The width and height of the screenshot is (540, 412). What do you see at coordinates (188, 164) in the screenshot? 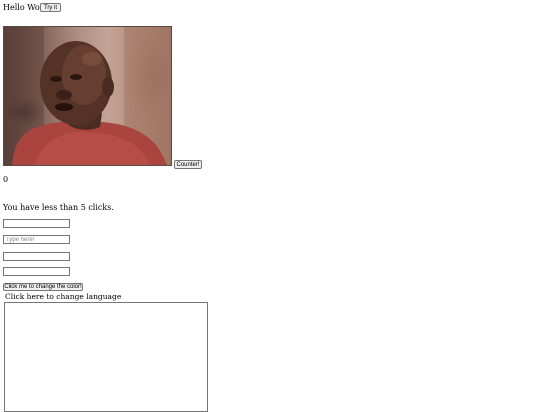
I see `counter-button: Counter!` at bounding box center [188, 164].